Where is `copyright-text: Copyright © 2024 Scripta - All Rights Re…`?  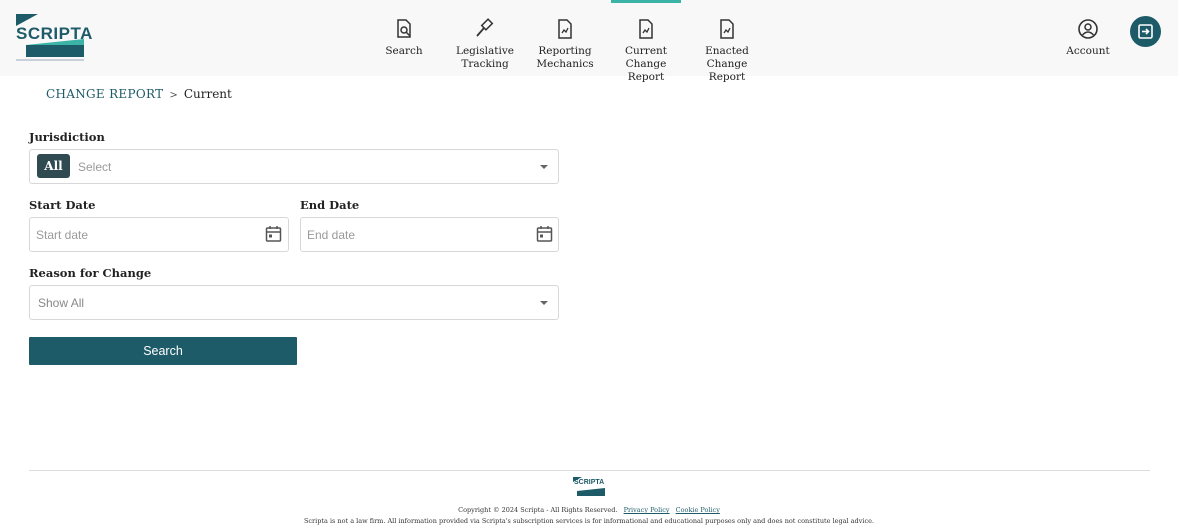
copyright-text: Copyright © 2024 Scripta - All Rights Re… is located at coordinates (538, 510).